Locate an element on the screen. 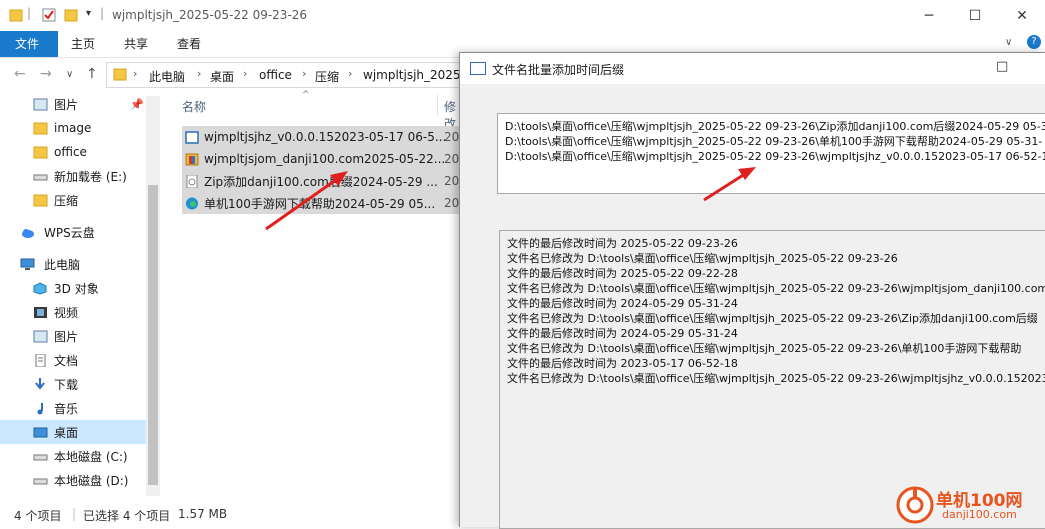 This screenshot has height=529, width=1045. breadcrumb-compress: 压缩 is located at coordinates (327, 76).